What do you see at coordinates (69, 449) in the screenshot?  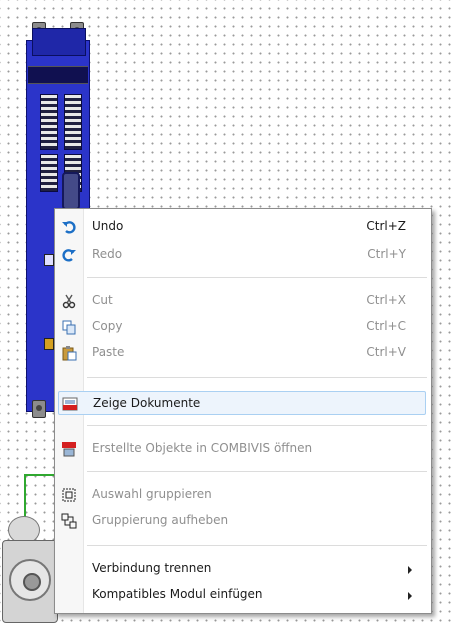 I see `combivis-icon` at bounding box center [69, 449].